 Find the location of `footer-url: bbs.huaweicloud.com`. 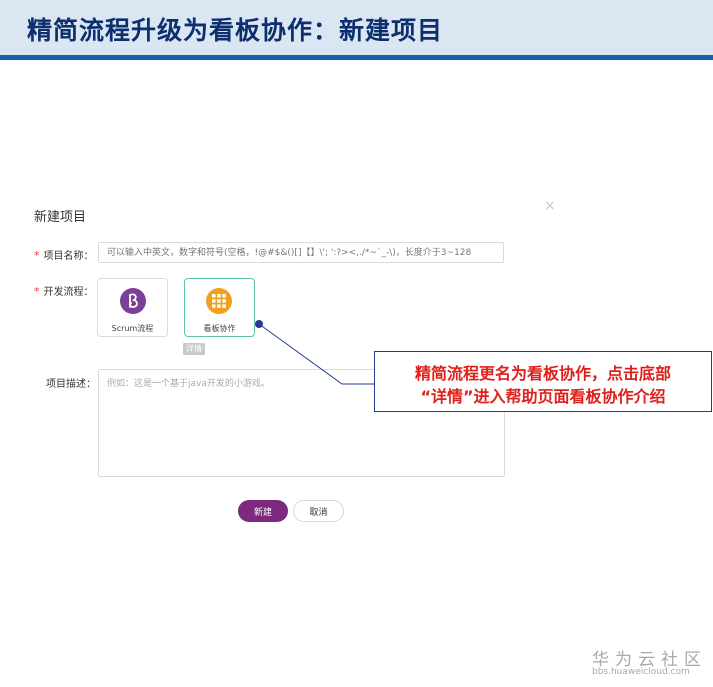

footer-url: bbs.huaweicloud.com is located at coordinates (641, 672).